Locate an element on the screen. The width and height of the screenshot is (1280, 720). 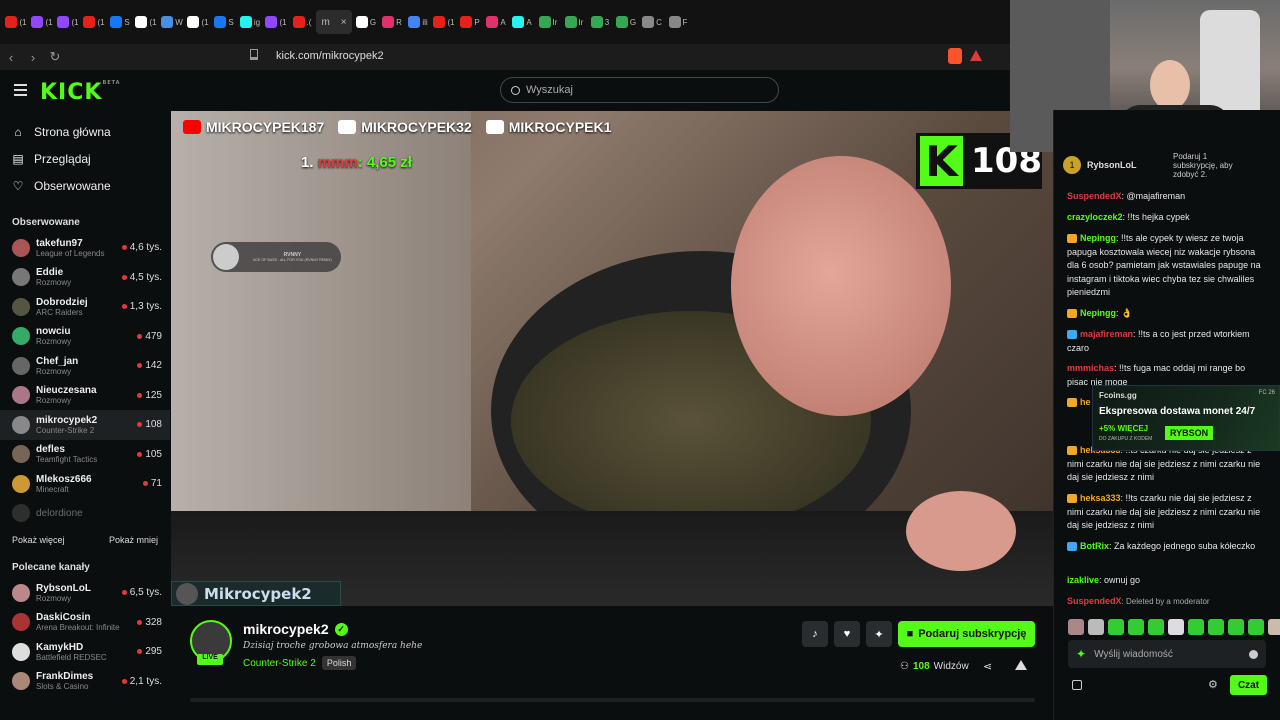
brave-shield-icon is located at coordinates (955, 56).